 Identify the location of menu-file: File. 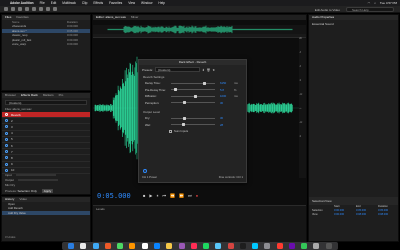
(42, 3).